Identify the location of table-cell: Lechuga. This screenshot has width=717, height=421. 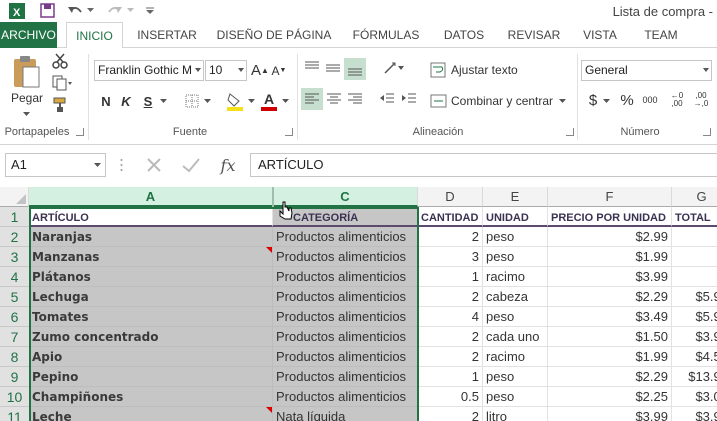
(151, 297).